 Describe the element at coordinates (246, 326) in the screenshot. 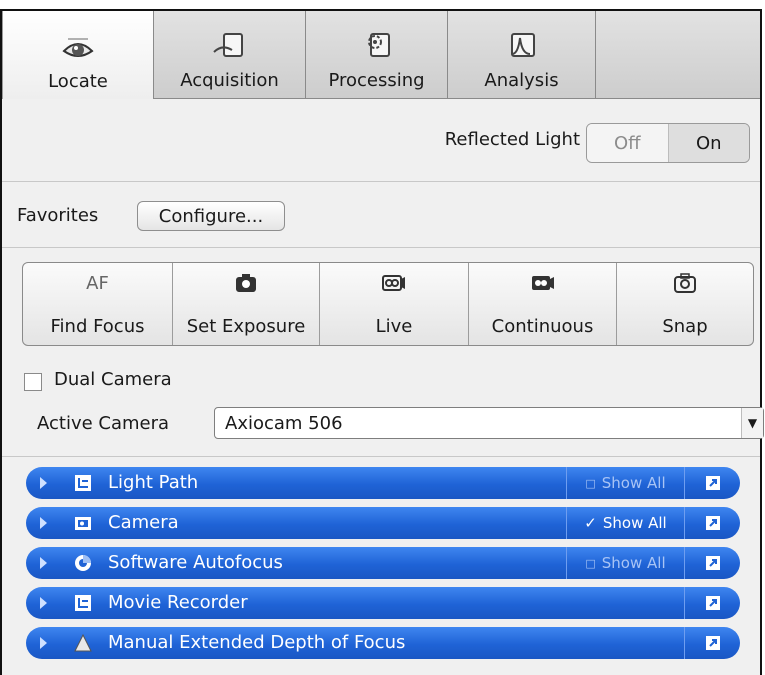

I see `action-label: Set Exposure` at that location.